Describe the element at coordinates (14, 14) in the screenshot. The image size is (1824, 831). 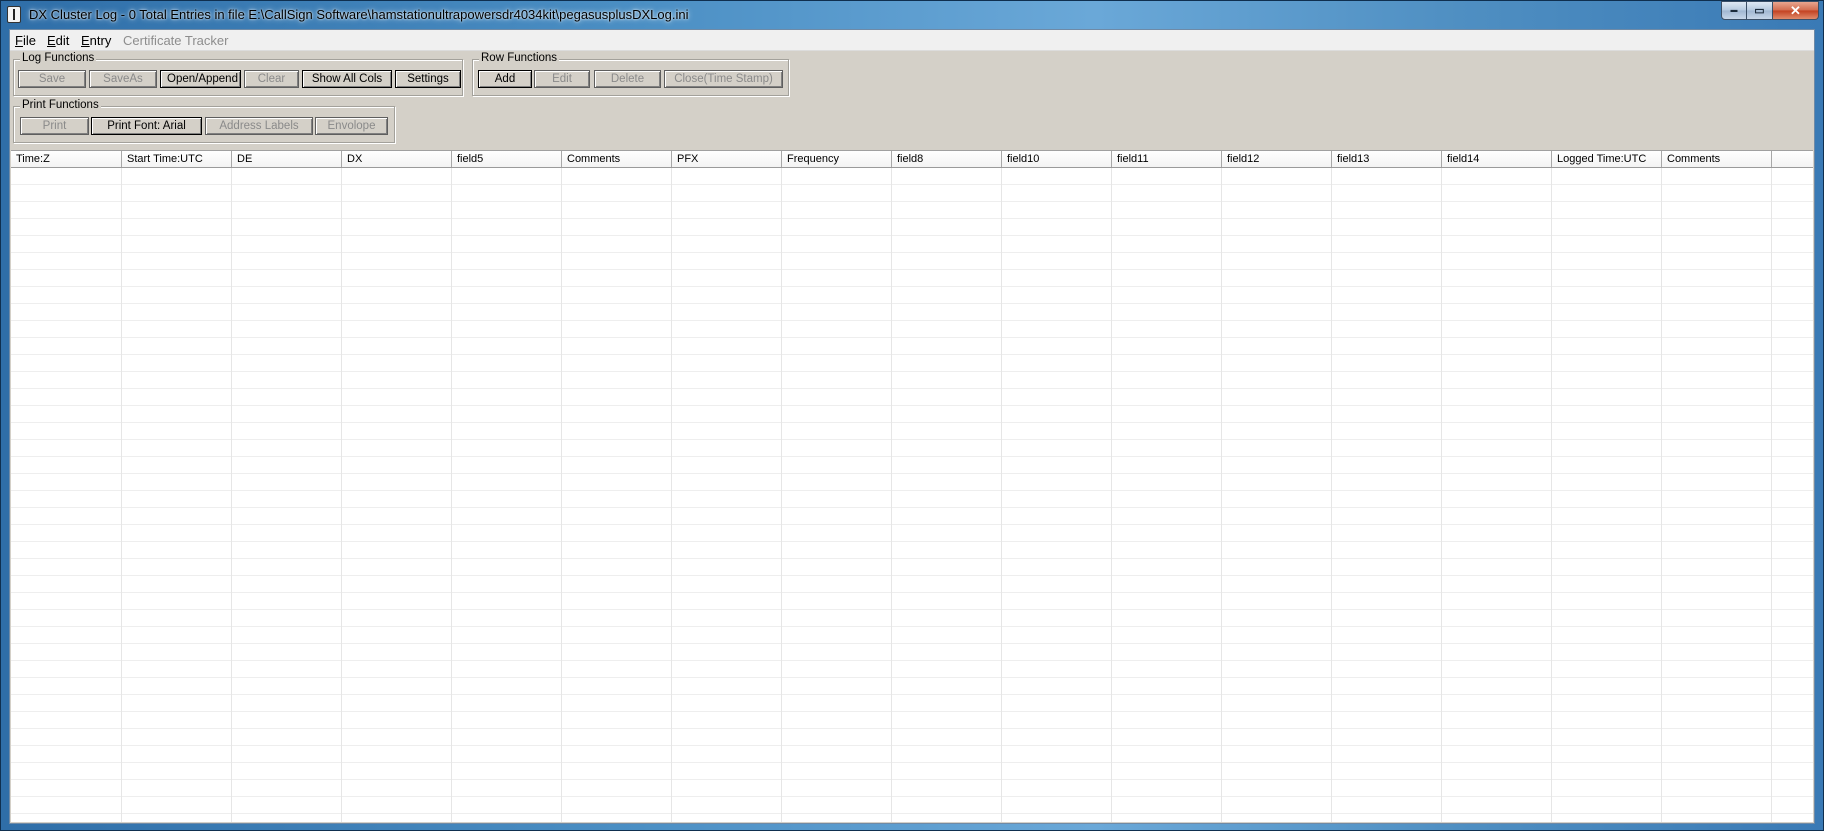
I see `app-icon` at that location.